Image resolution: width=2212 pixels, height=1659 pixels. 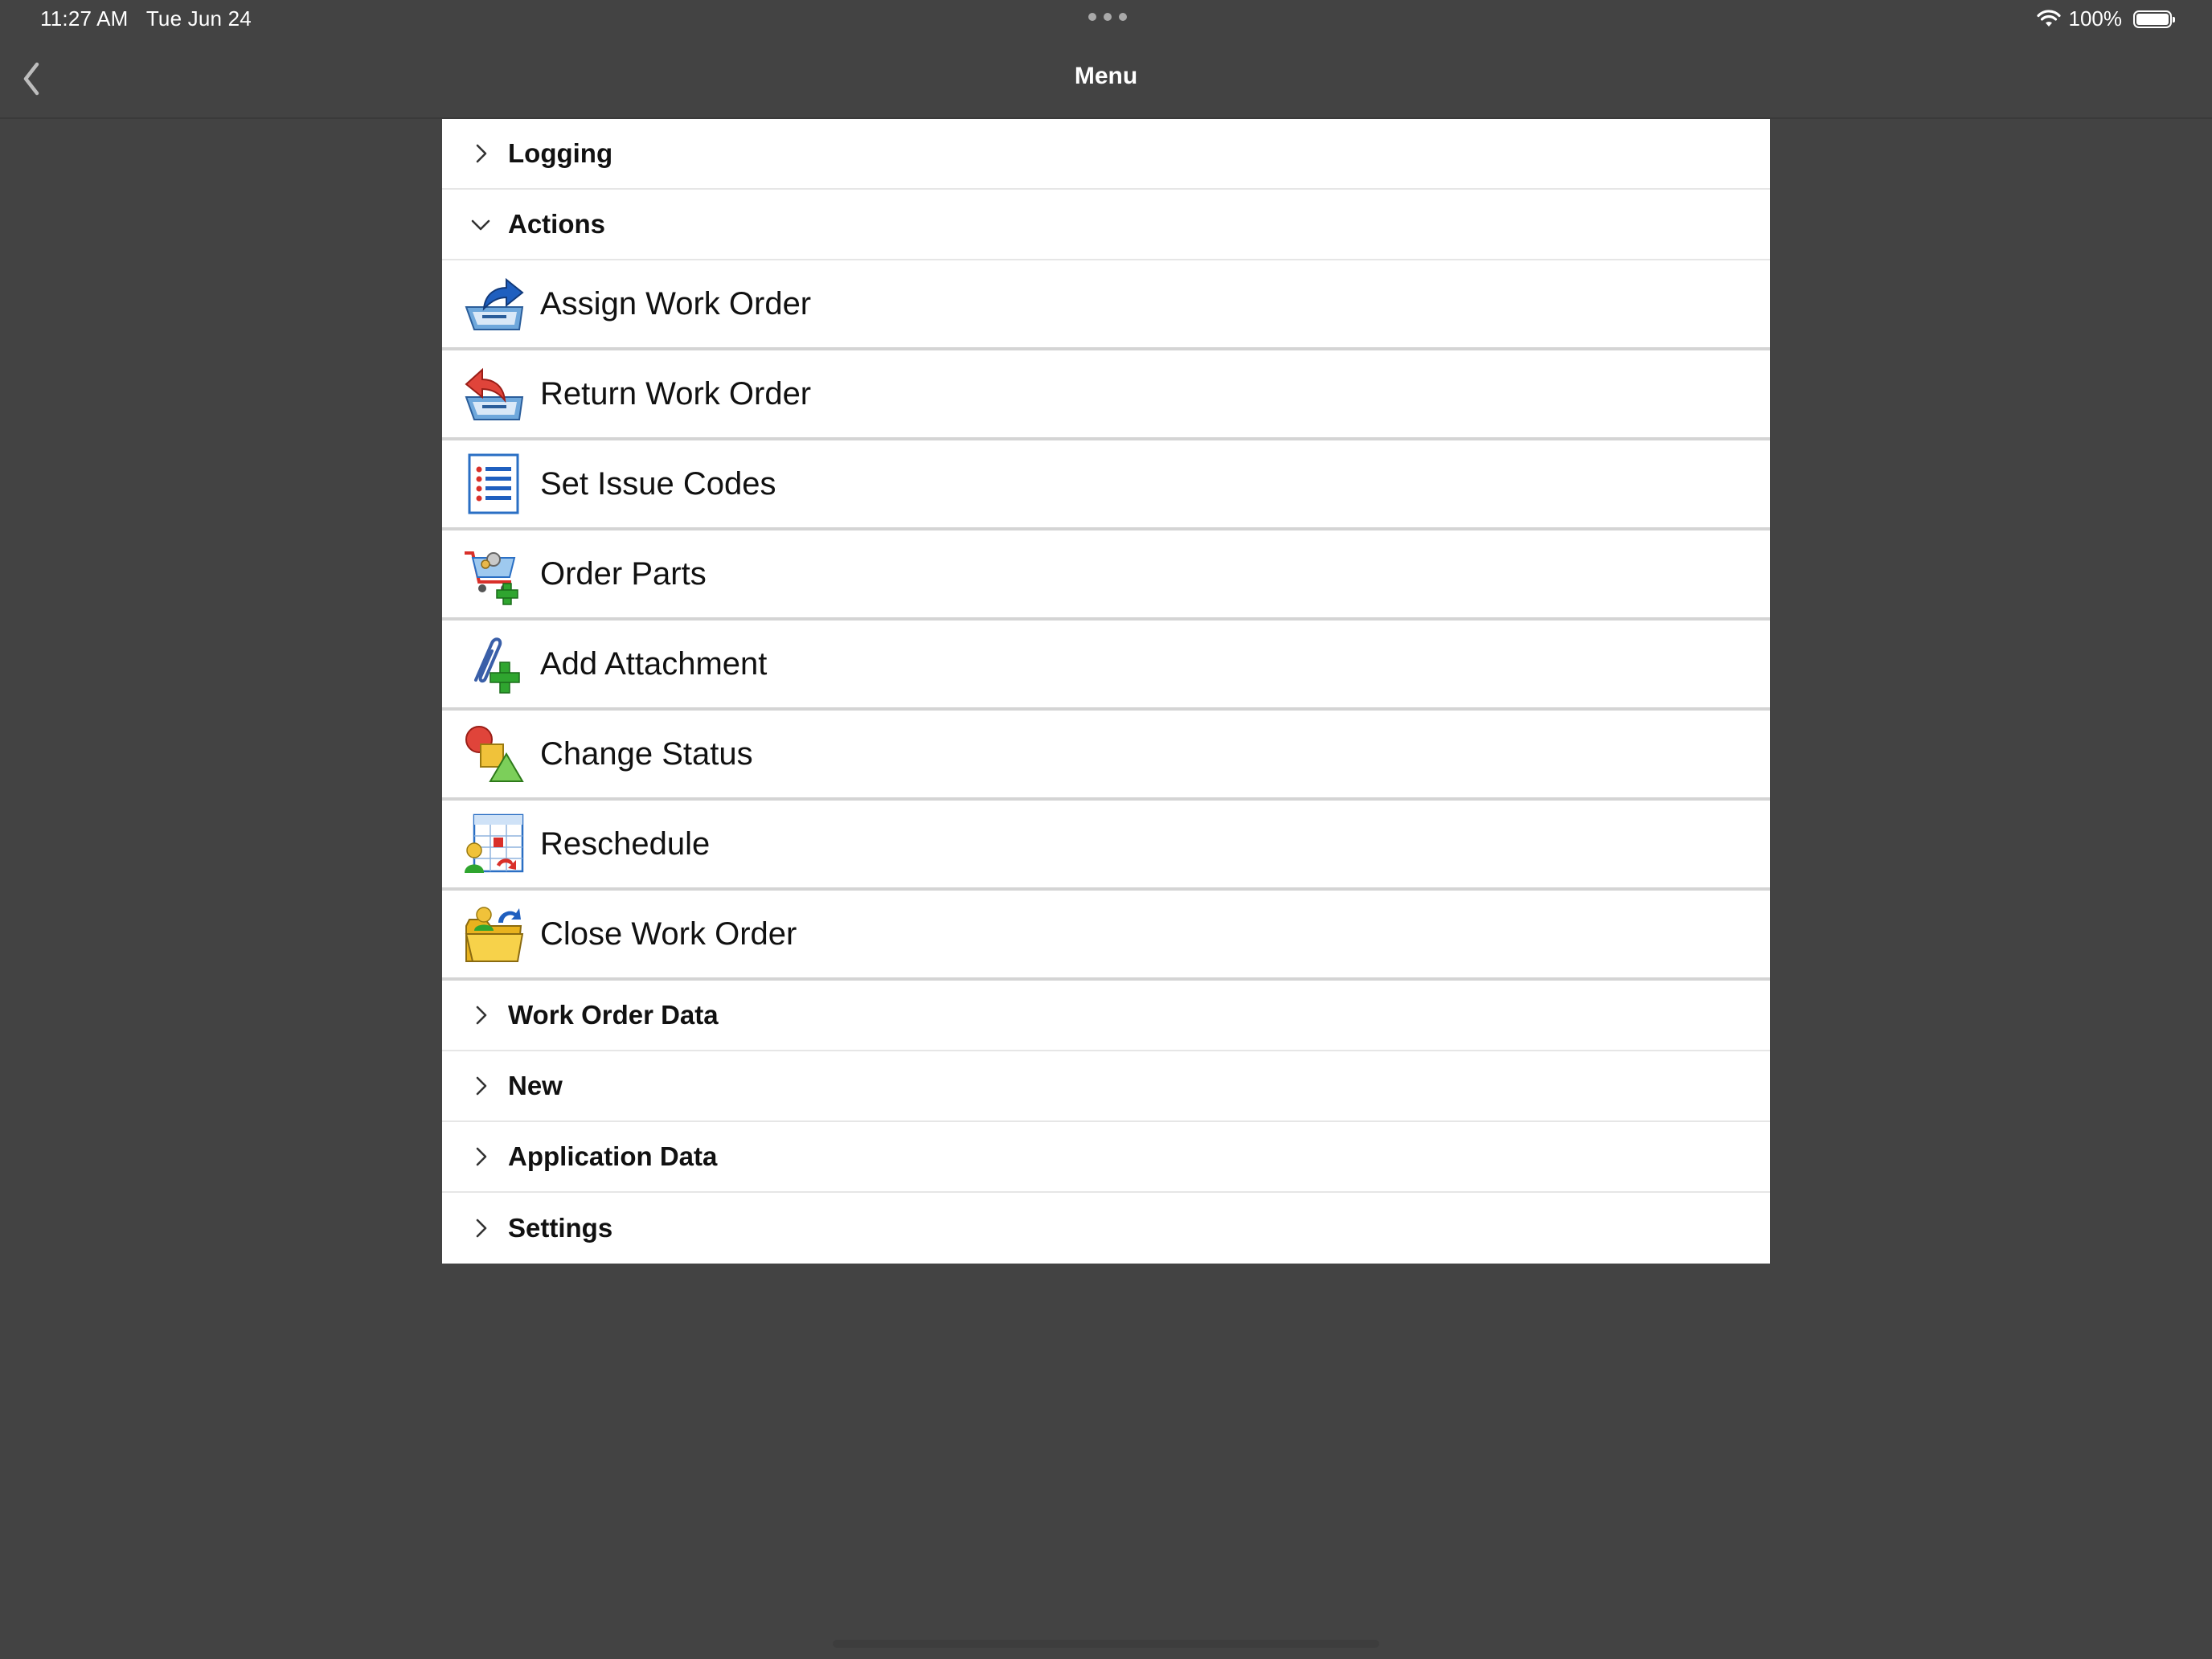 I want to click on return-work-order-icon, so click(x=493, y=394).